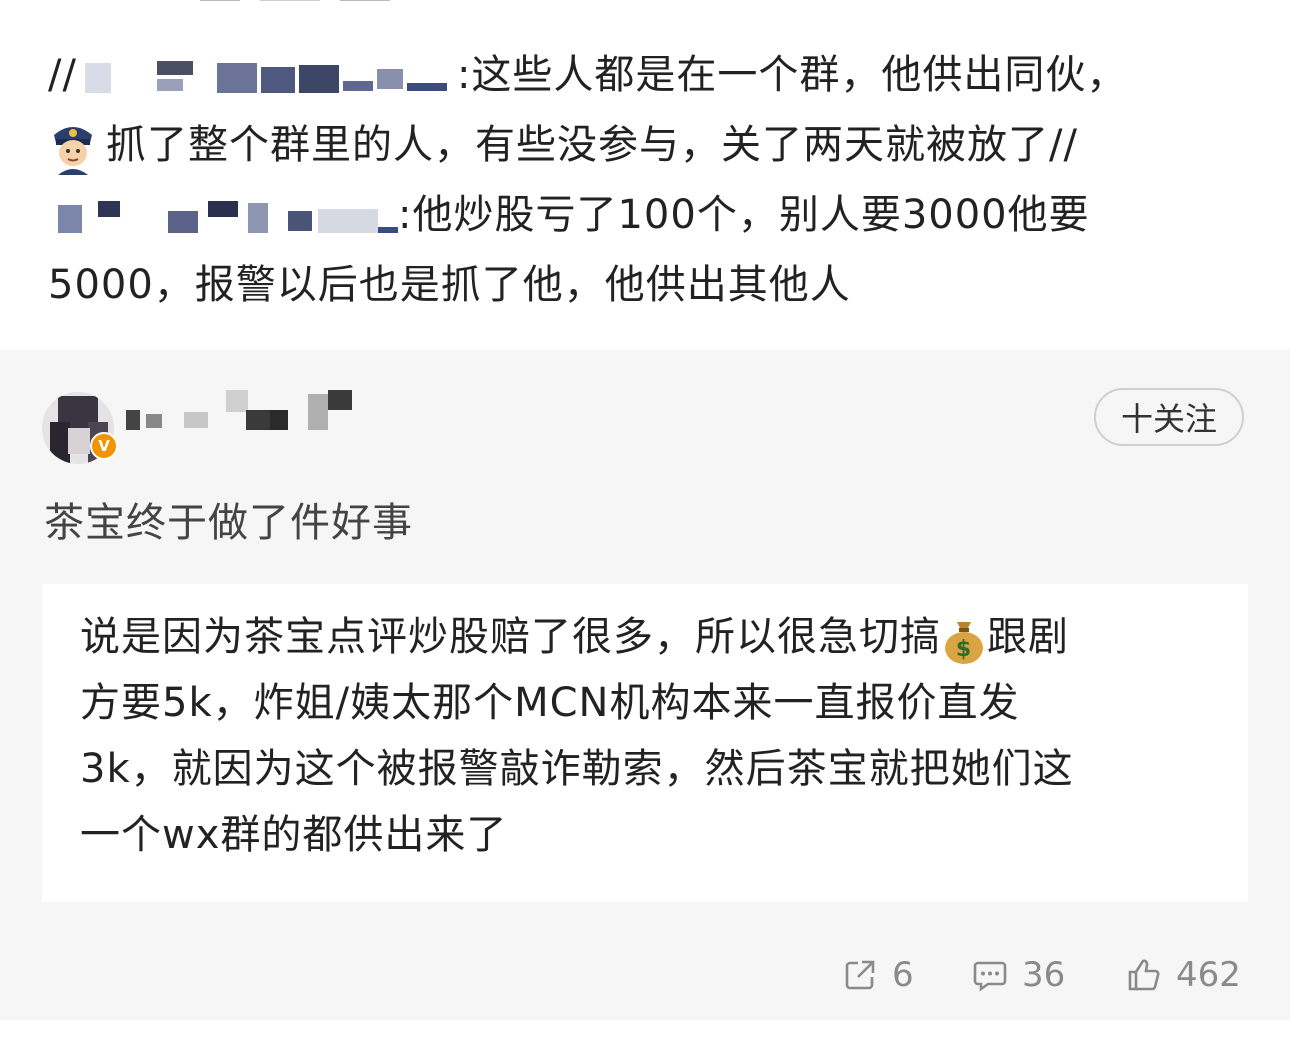 The width and height of the screenshot is (1290, 1052). Describe the element at coordinates (878, 975) in the screenshot. I see `share-button: 6` at that location.